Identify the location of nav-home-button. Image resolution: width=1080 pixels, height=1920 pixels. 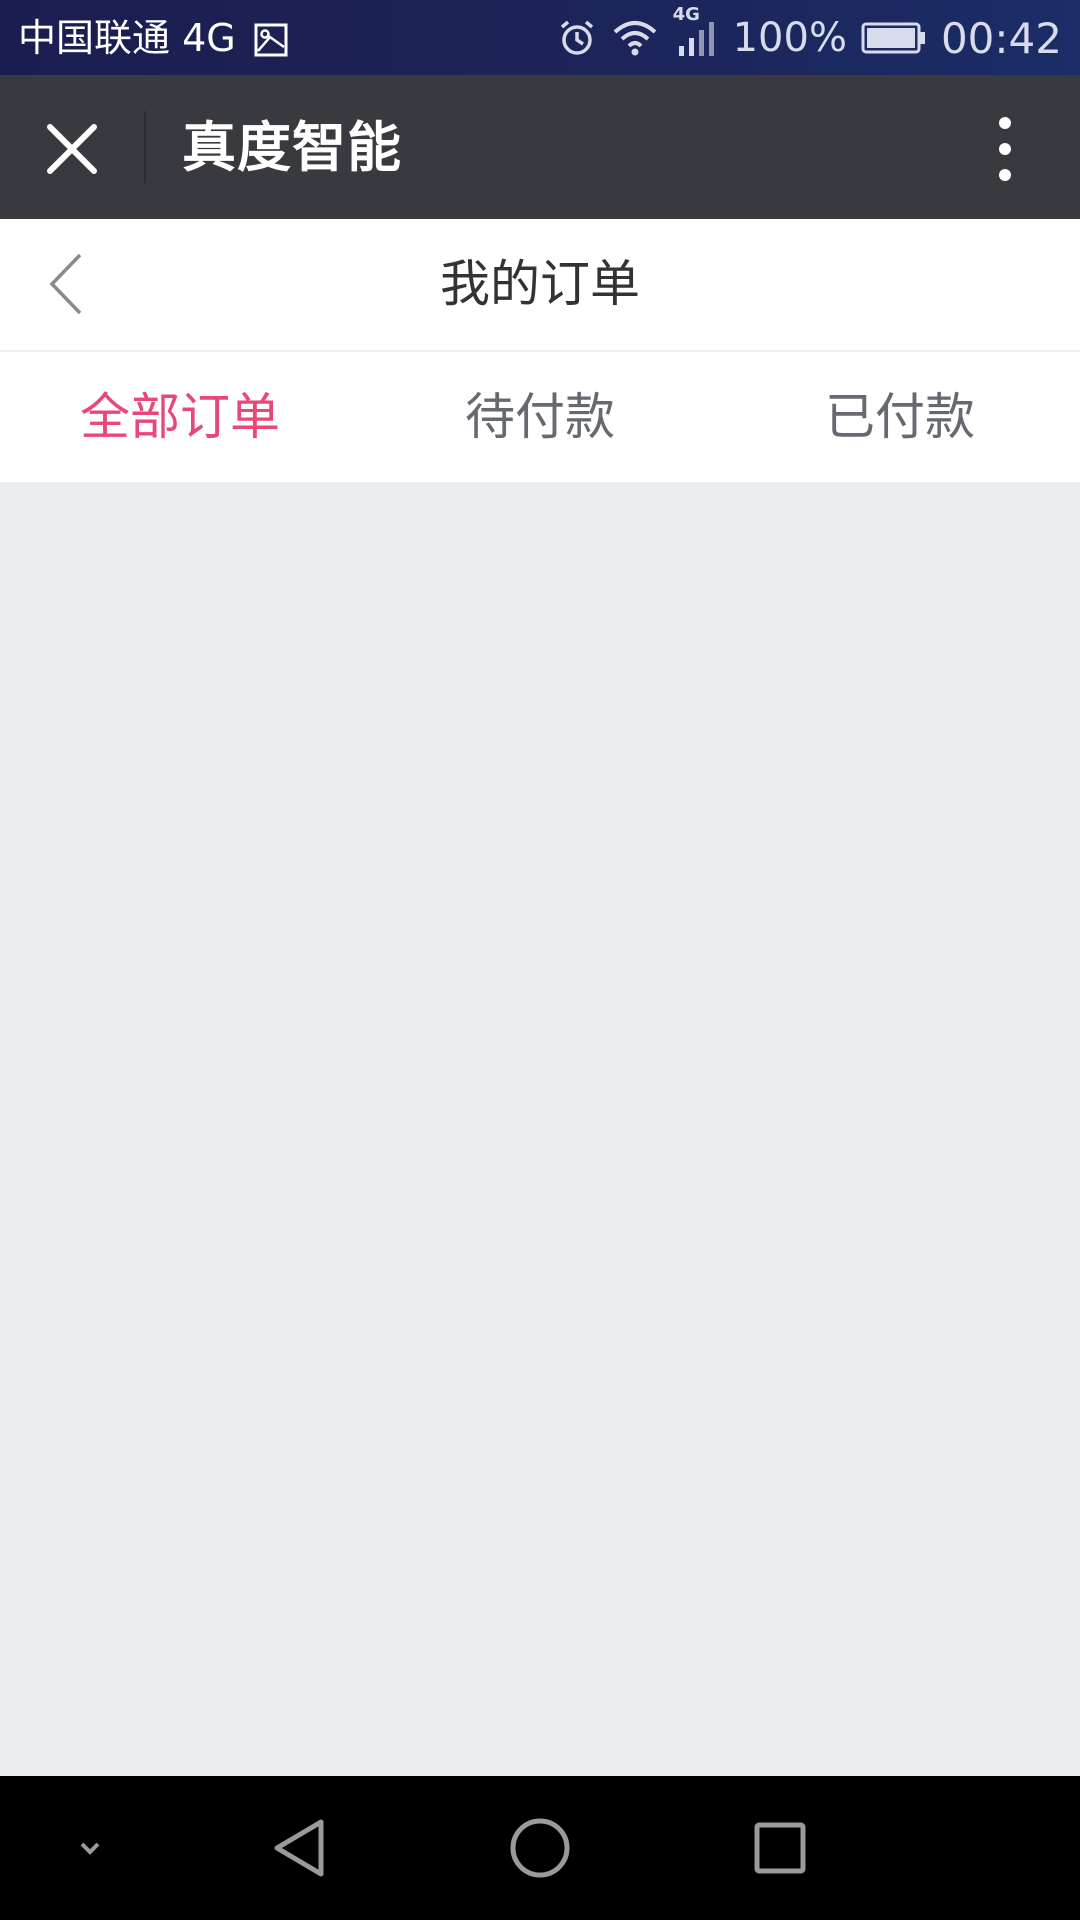
(540, 1848).